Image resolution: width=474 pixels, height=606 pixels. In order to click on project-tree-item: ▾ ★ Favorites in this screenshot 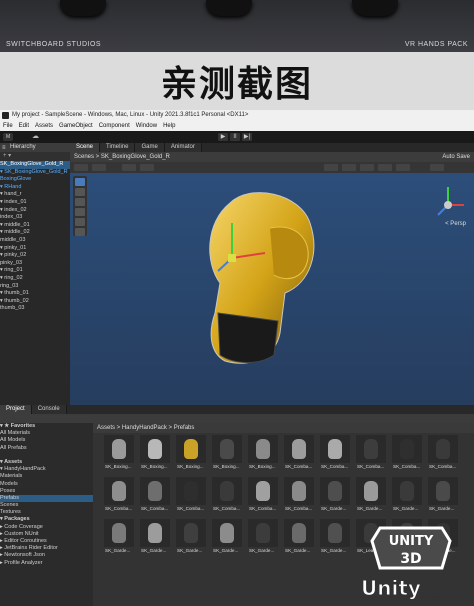, I will do `click(46, 426)`.